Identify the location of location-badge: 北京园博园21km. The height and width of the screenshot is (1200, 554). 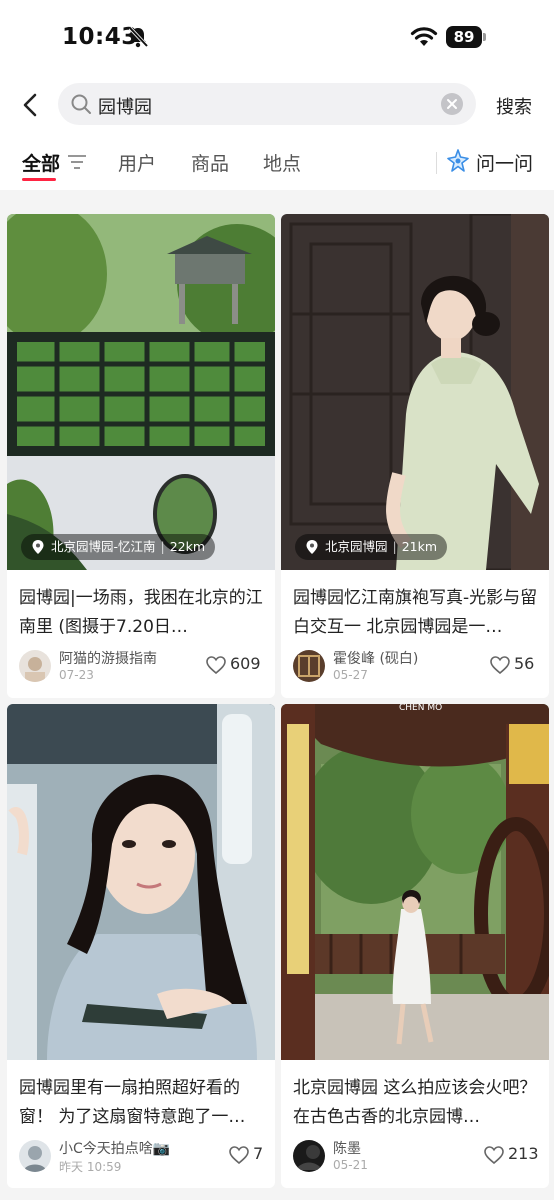
(371, 547).